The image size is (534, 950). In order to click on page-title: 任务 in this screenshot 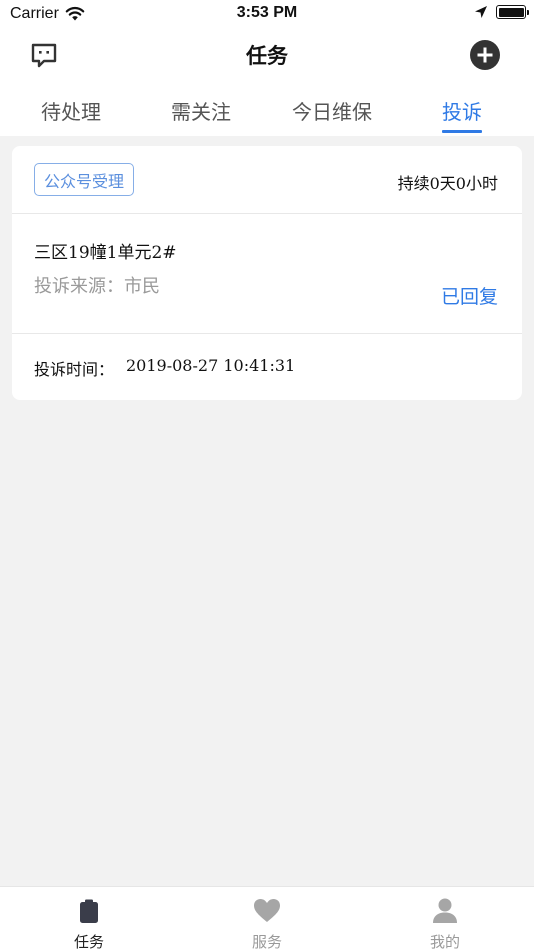, I will do `click(267, 56)`.